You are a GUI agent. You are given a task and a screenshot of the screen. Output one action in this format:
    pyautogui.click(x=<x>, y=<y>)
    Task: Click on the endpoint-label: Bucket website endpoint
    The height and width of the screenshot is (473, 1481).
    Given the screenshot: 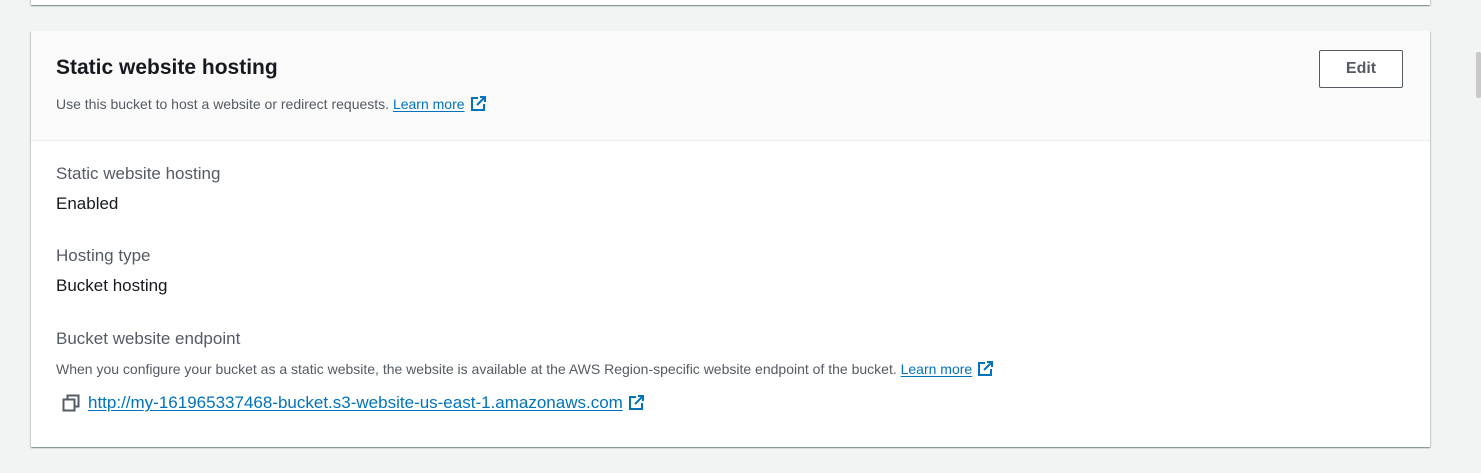 What is the action you would take?
    pyautogui.click(x=148, y=338)
    